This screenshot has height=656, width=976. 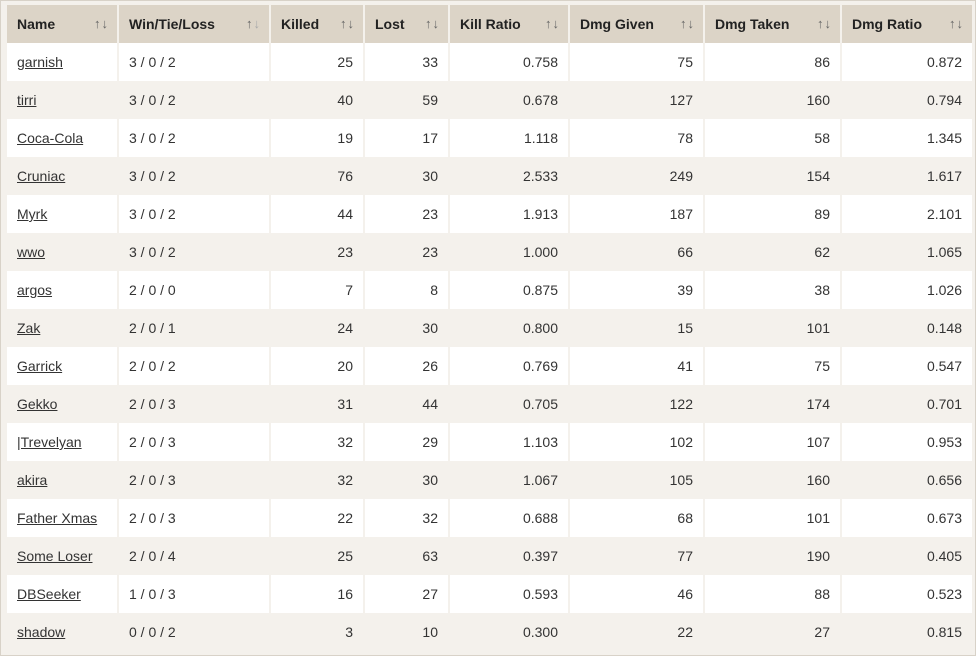 I want to click on cell-dmg-ratio: 0.656, so click(x=907, y=480).